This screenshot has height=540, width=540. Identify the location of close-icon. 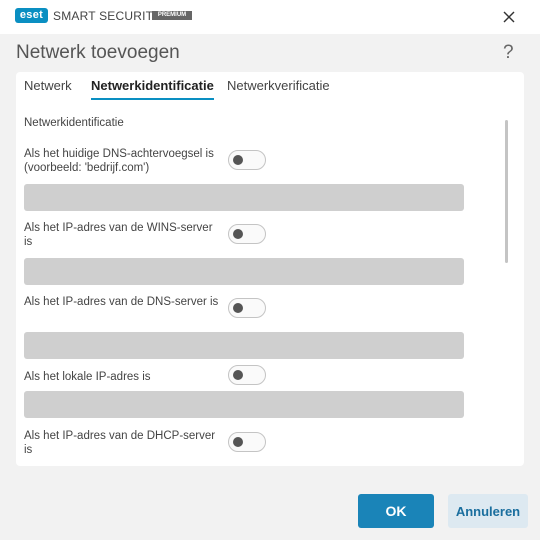
(509, 17).